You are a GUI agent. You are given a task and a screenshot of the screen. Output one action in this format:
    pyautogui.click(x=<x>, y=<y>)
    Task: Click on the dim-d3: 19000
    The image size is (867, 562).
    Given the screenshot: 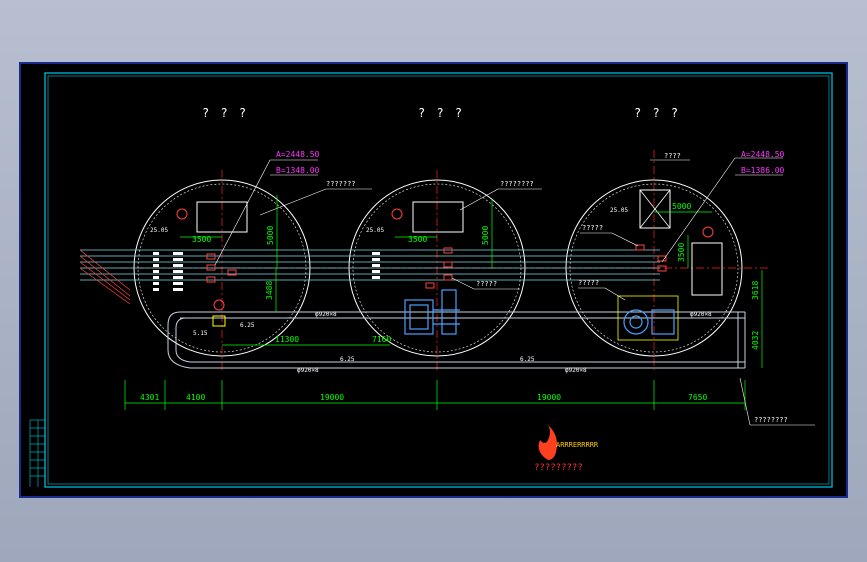 What is the action you would take?
    pyautogui.click(x=332, y=397)
    